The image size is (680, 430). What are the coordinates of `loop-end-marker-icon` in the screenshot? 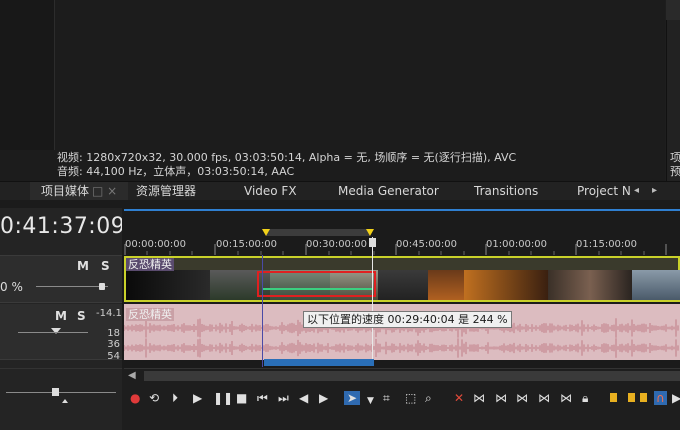 It's located at (370, 232).